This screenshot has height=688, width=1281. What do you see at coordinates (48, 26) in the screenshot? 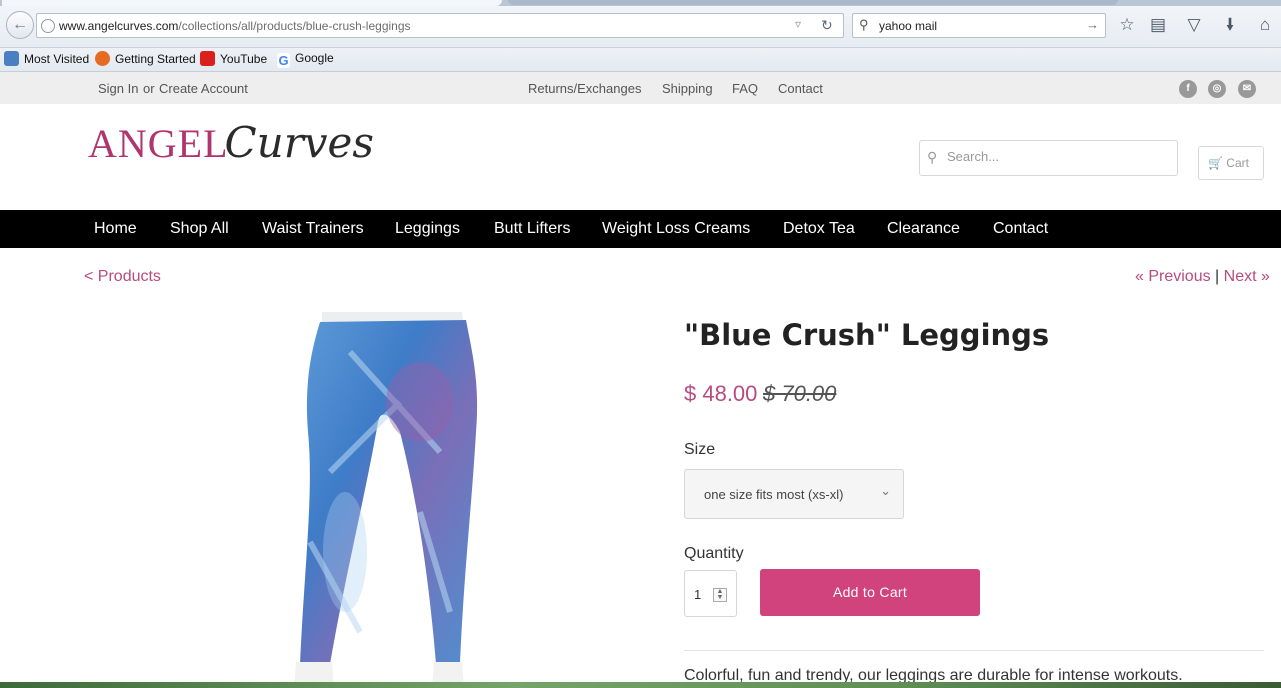
I see `globe-icon` at bounding box center [48, 26].